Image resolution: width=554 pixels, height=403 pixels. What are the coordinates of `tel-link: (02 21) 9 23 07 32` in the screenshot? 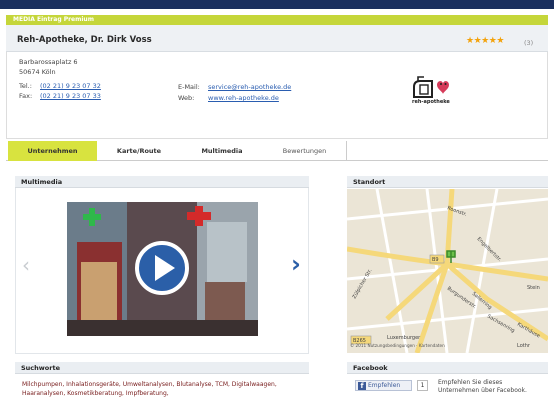 It's located at (70, 86).